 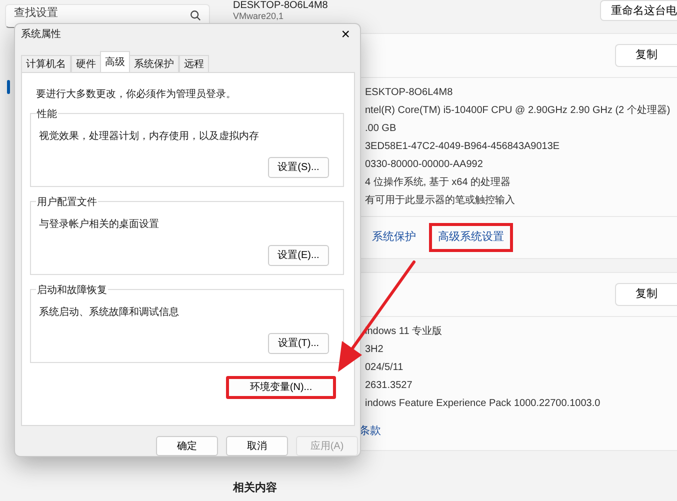 I want to click on dialog-button: 确定, so click(x=187, y=446).